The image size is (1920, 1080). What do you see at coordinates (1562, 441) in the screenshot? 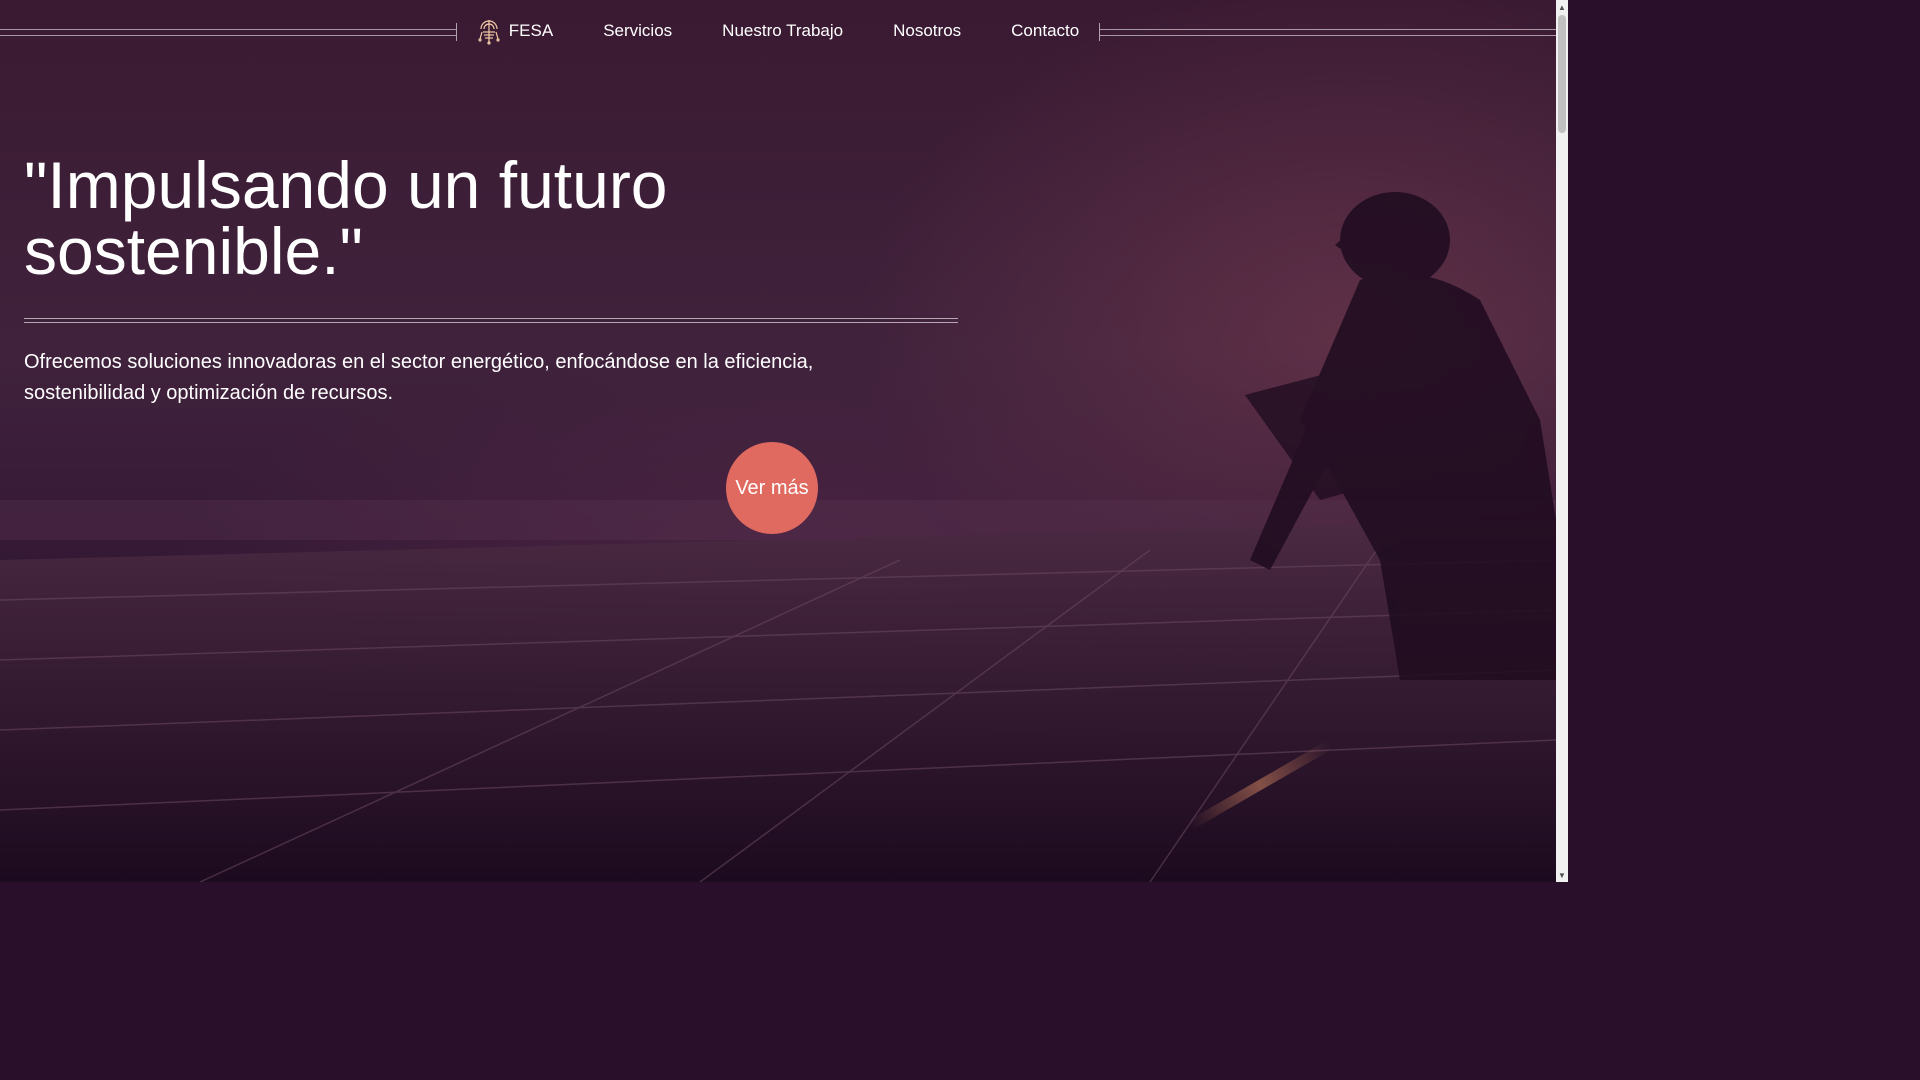
I see `page-scrollbar: ▲ ▼` at bounding box center [1562, 441].